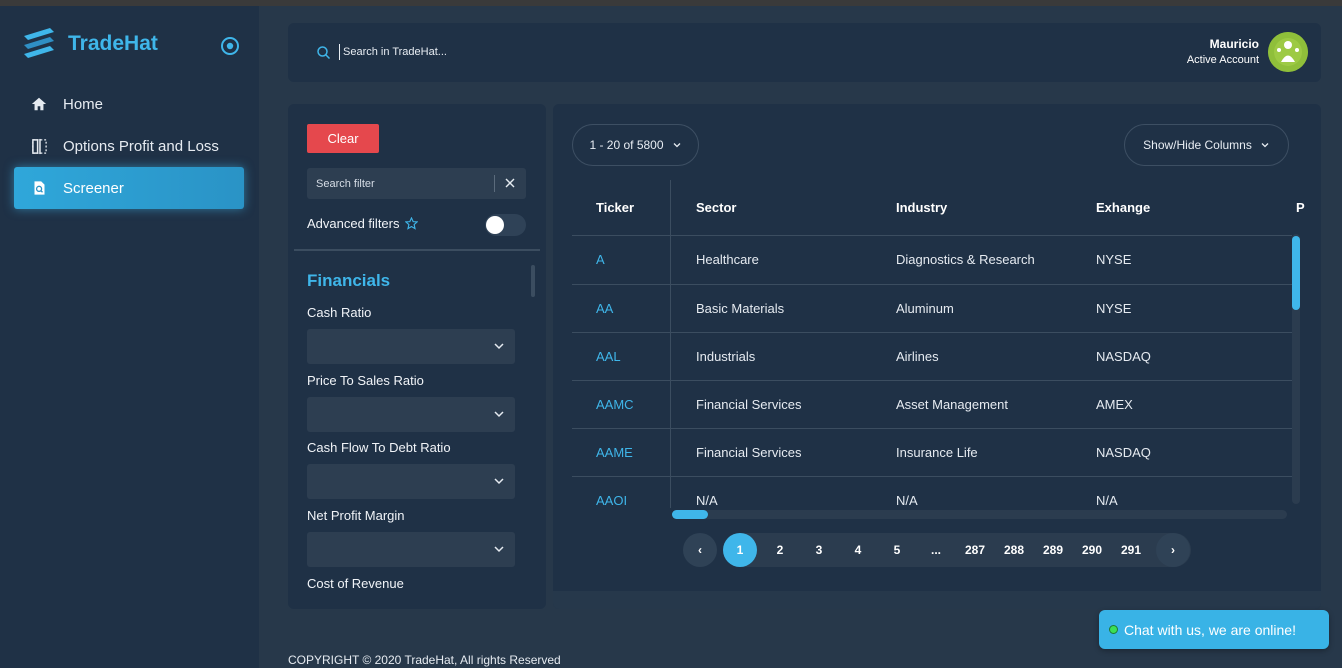 The image size is (1342, 668). What do you see at coordinates (1113, 629) in the screenshot?
I see `online-status-icon` at bounding box center [1113, 629].